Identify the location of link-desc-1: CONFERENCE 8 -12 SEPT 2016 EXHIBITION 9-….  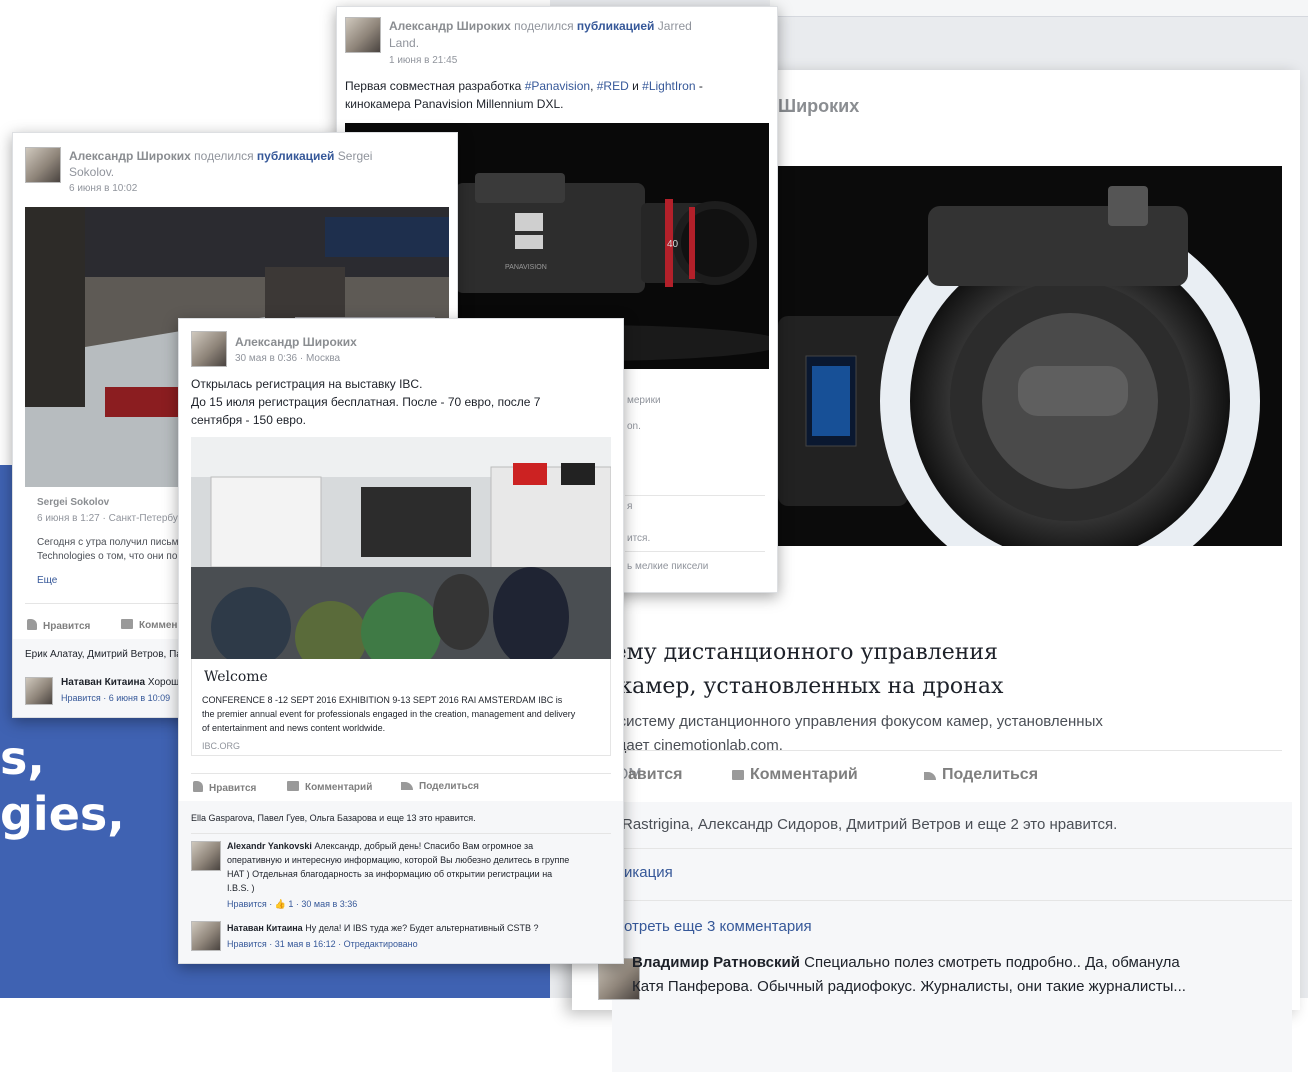
(382, 700).